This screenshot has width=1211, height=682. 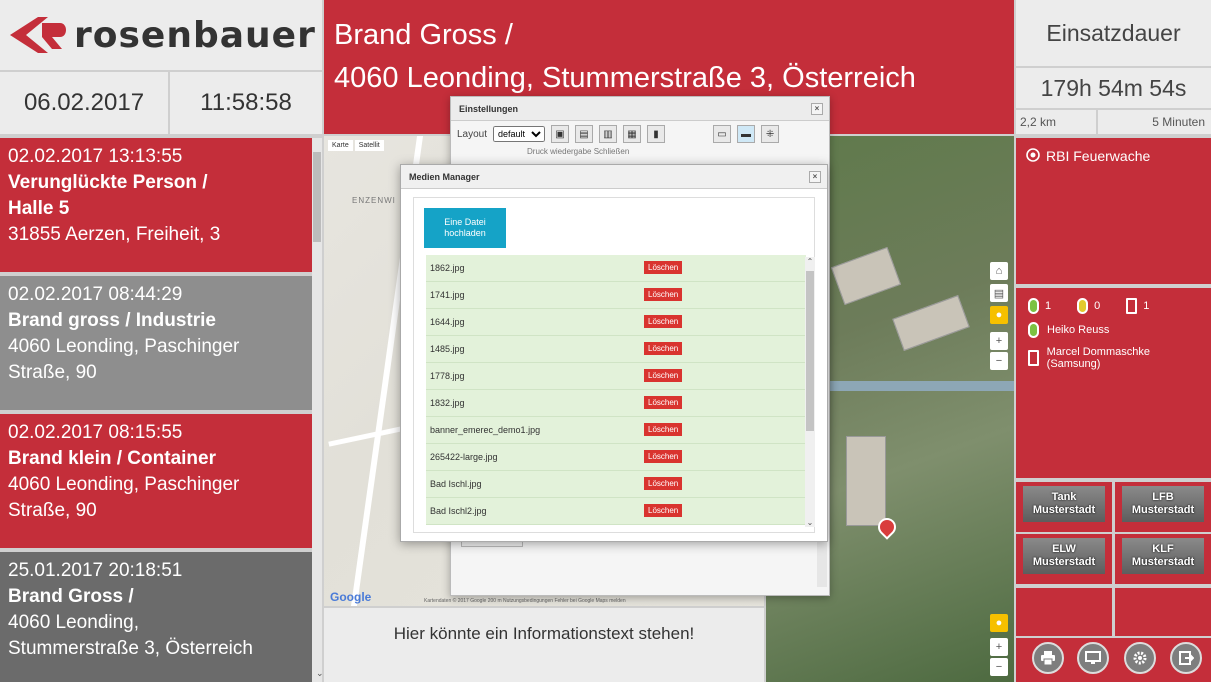 What do you see at coordinates (1154, 122) in the screenshot?
I see `eta: 5 Minuten` at bounding box center [1154, 122].